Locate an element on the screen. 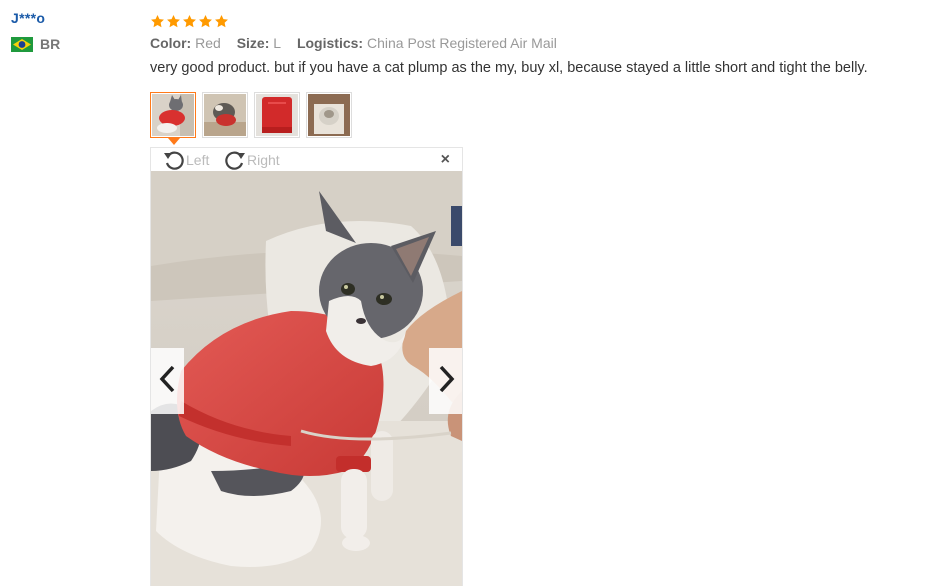  reviewer-country: BR is located at coordinates (35, 44).